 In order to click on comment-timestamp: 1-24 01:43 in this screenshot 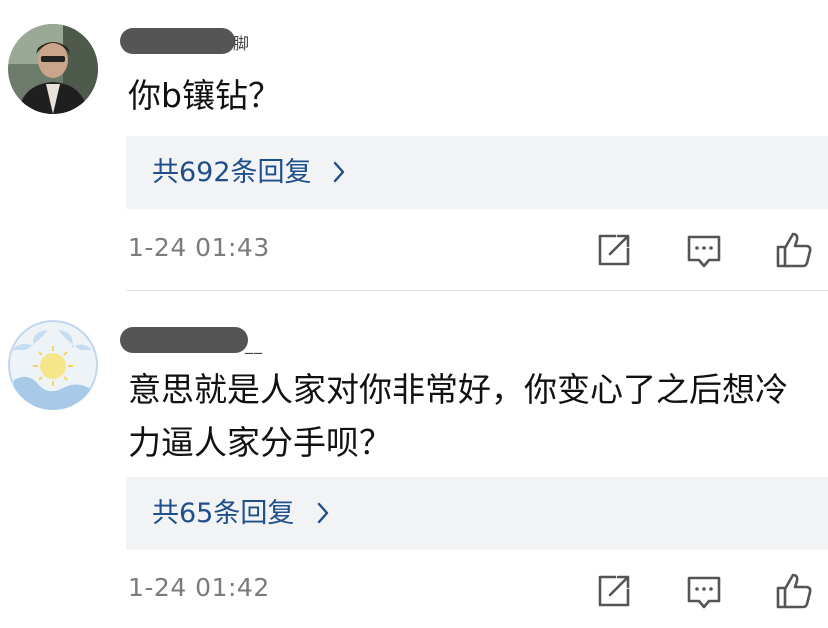, I will do `click(199, 247)`.